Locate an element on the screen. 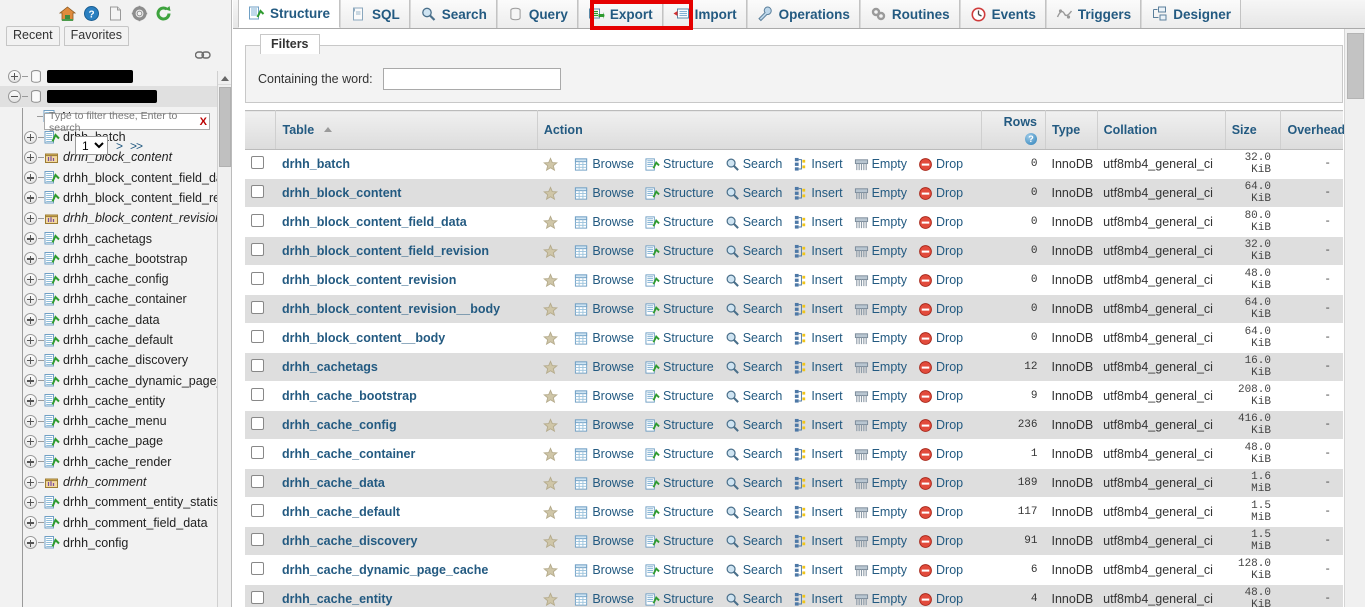  chain-link-icon is located at coordinates (202, 56).